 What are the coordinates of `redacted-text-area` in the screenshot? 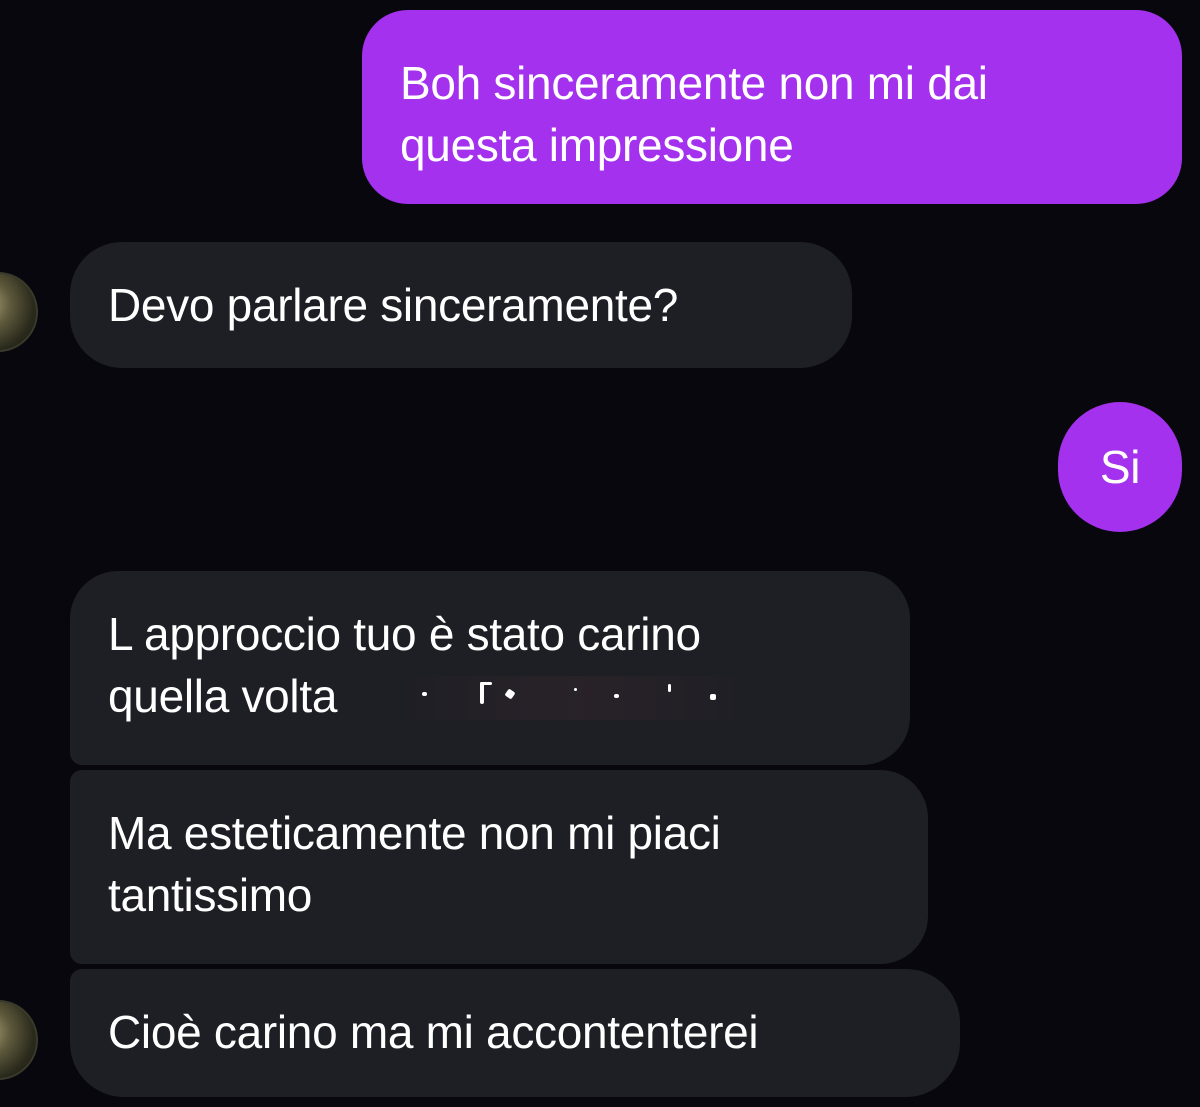 It's located at (575, 698).